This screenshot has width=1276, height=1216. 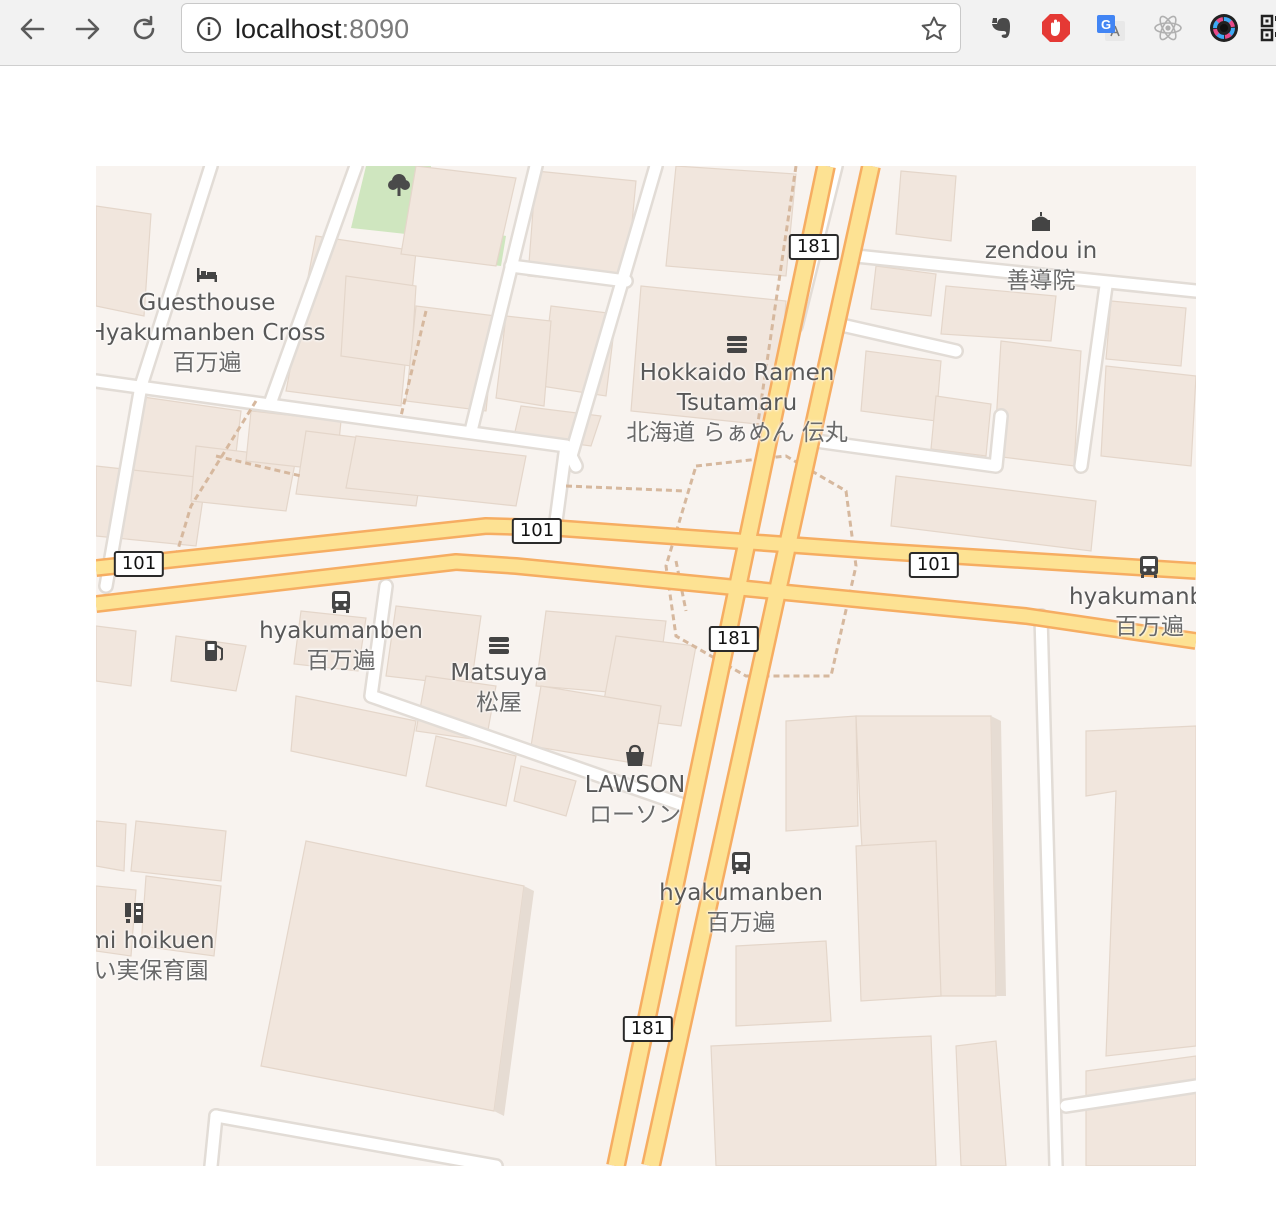 What do you see at coordinates (1041, 281) in the screenshot?
I see `poi-local-name: 善導院` at bounding box center [1041, 281].